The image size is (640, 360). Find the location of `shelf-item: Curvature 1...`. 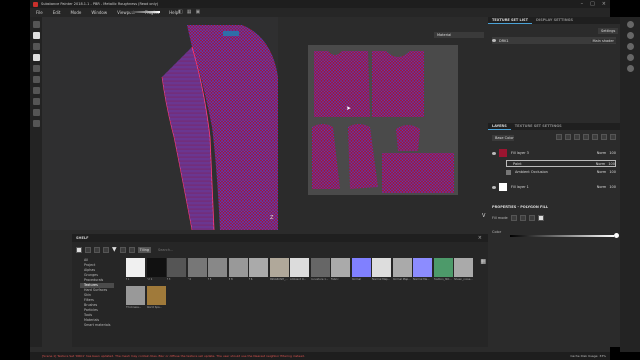

shelf-item: Curvature 1... is located at coordinates (320, 270).